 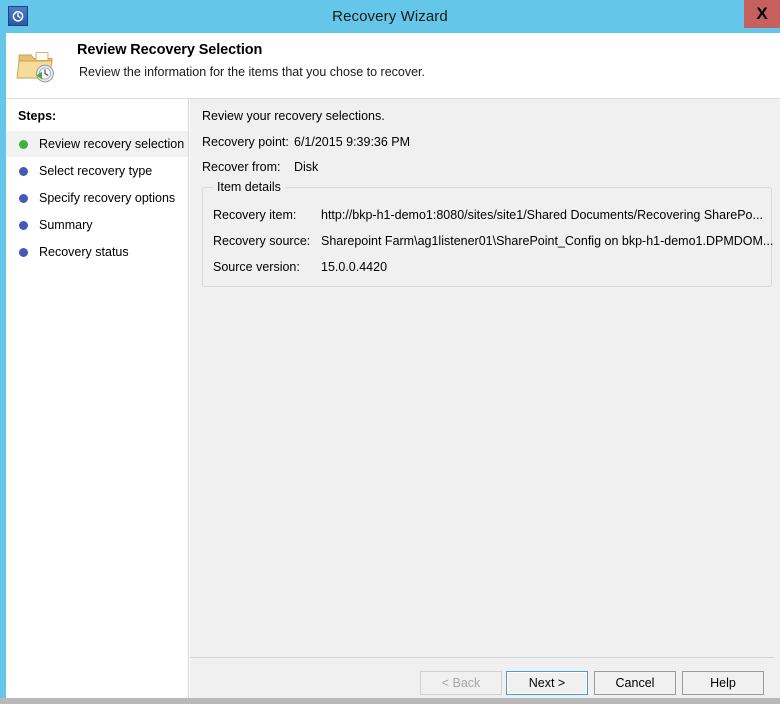 What do you see at coordinates (762, 14) in the screenshot?
I see `close-icon: X` at bounding box center [762, 14].